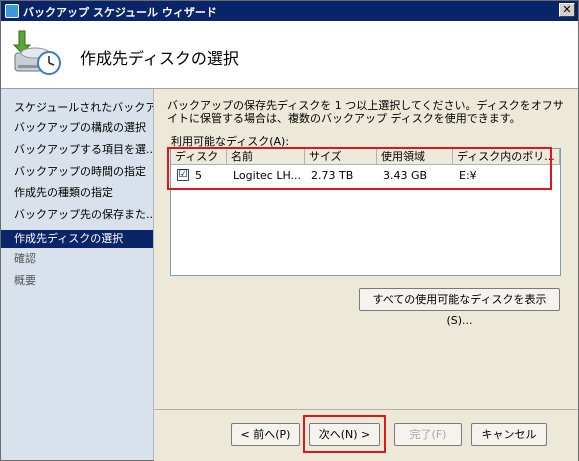 Image resolution: width=579 pixels, height=461 pixels. What do you see at coordinates (341, 157) in the screenshot?
I see `column-size: サイズ` at bounding box center [341, 157].